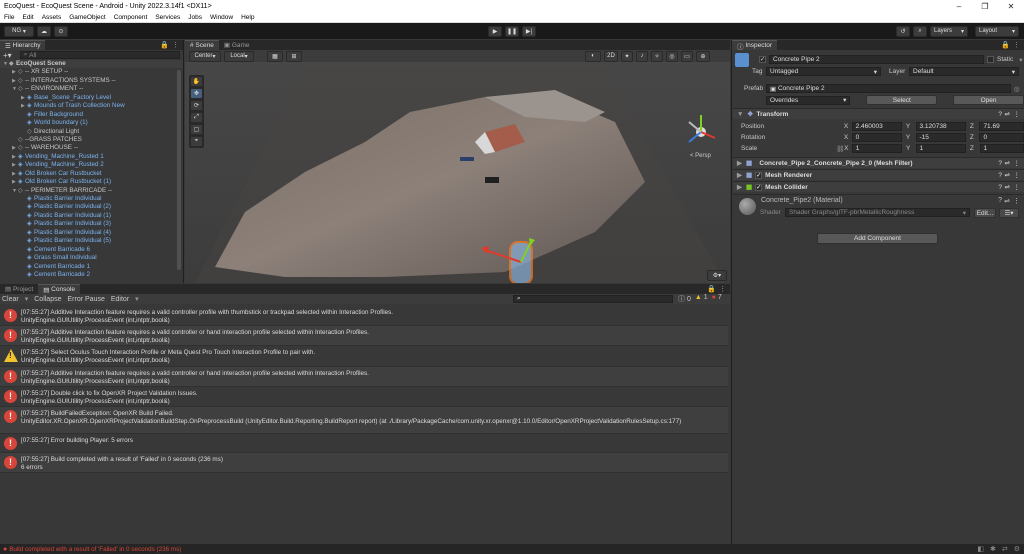 This screenshot has width=1024, height=554. What do you see at coordinates (687, 56) in the screenshot?
I see `camera-icon: ▭` at bounding box center [687, 56].